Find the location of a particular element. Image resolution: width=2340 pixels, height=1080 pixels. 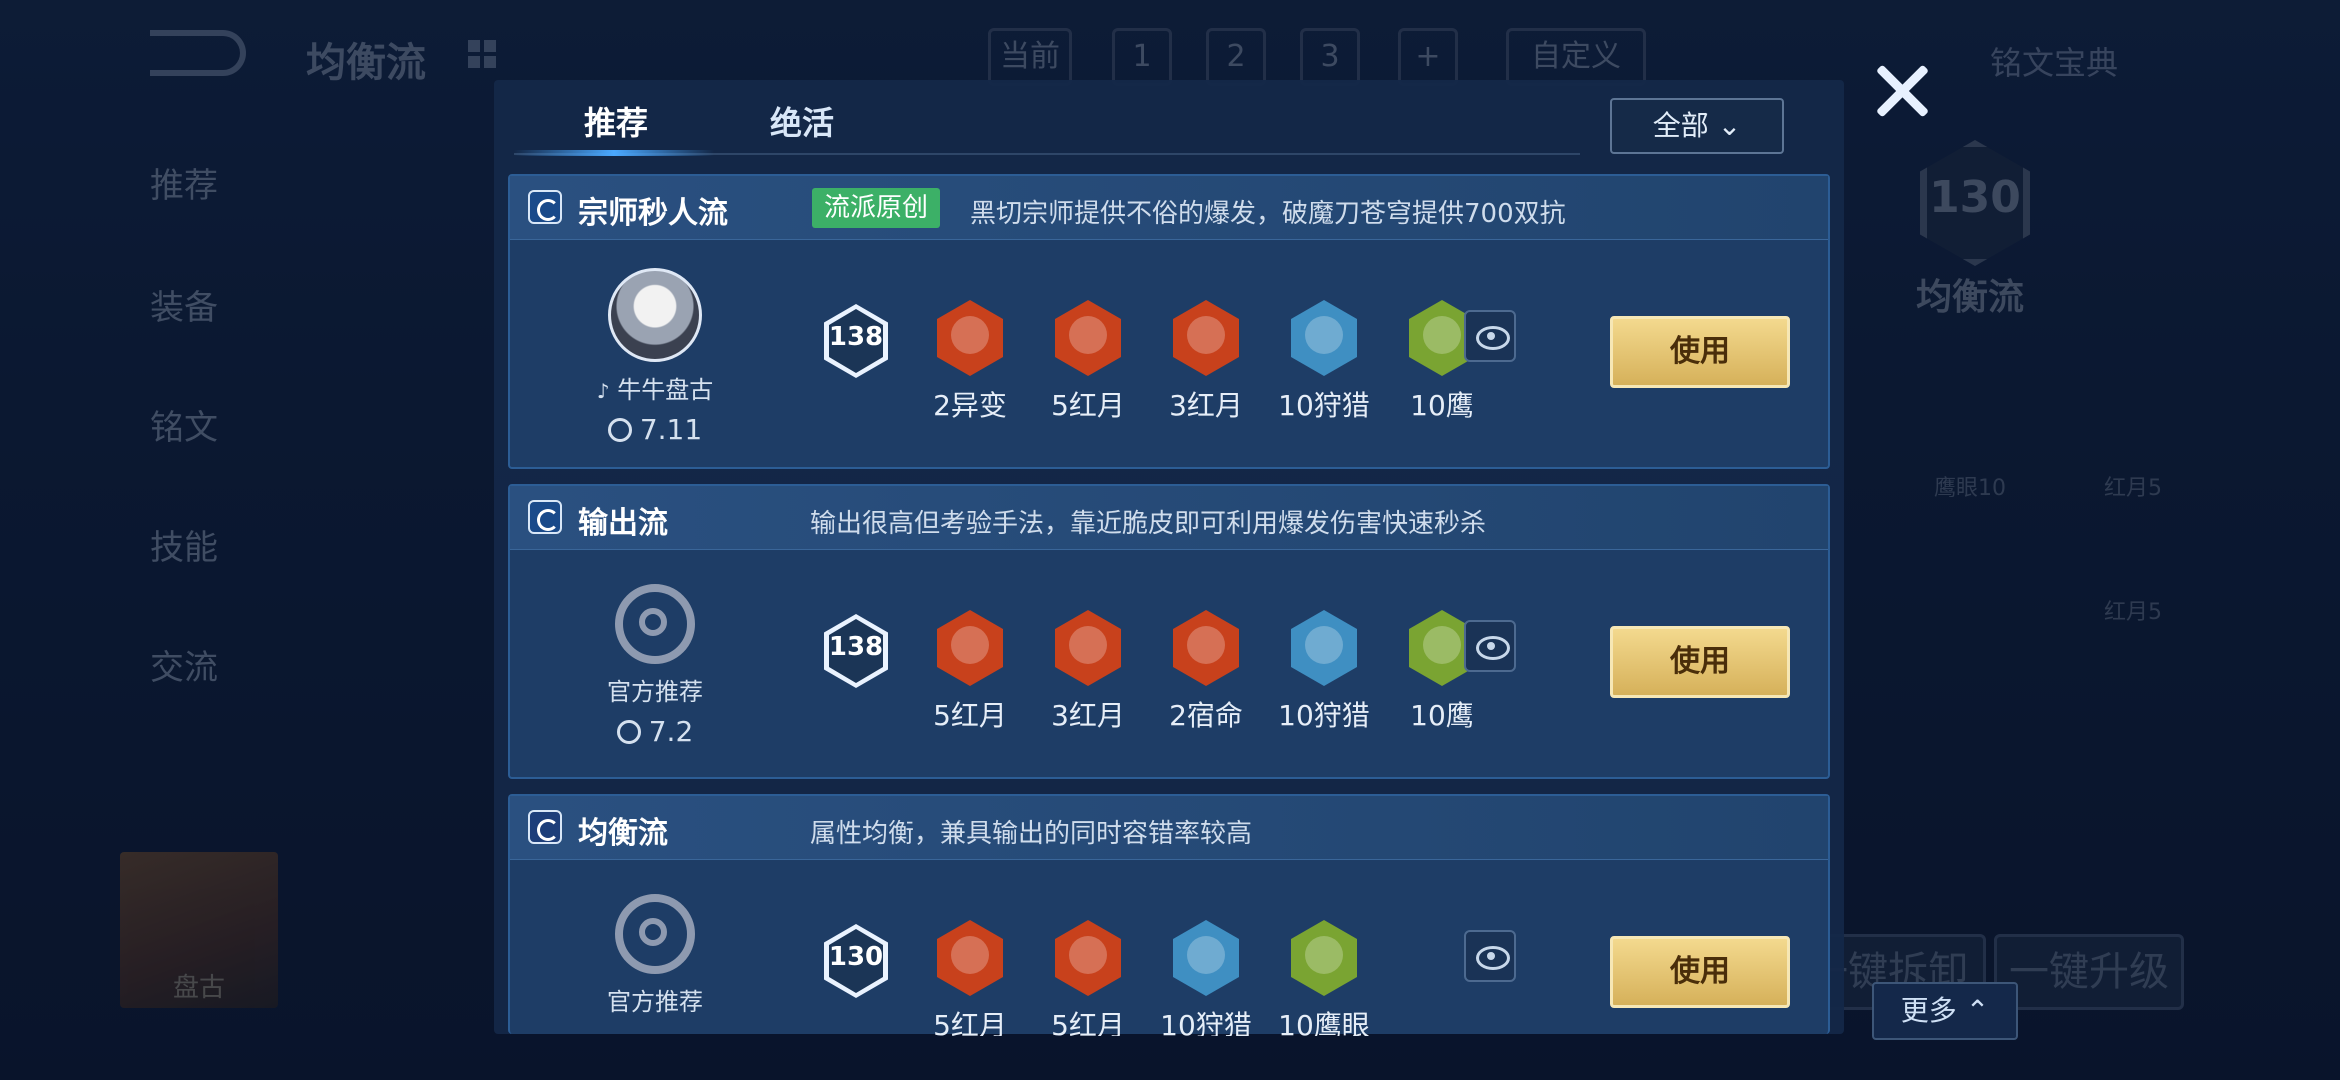

rune-item: 2异变 is located at coordinates (970, 362).